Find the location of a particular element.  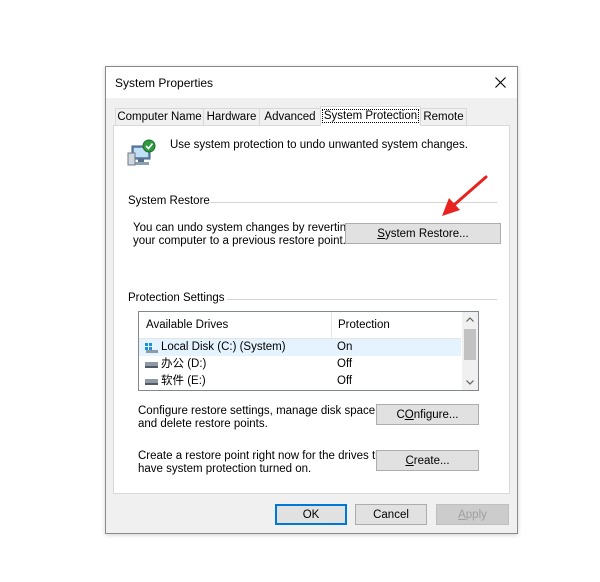

tab-label: Remote is located at coordinates (443, 117).